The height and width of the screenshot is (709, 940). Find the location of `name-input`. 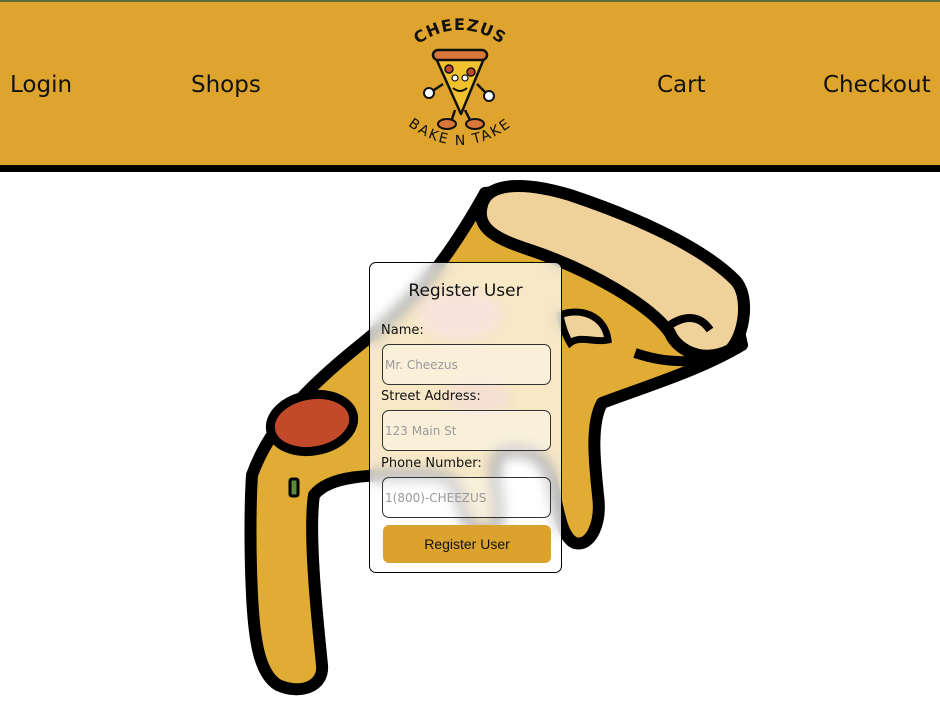

name-input is located at coordinates (466, 364).